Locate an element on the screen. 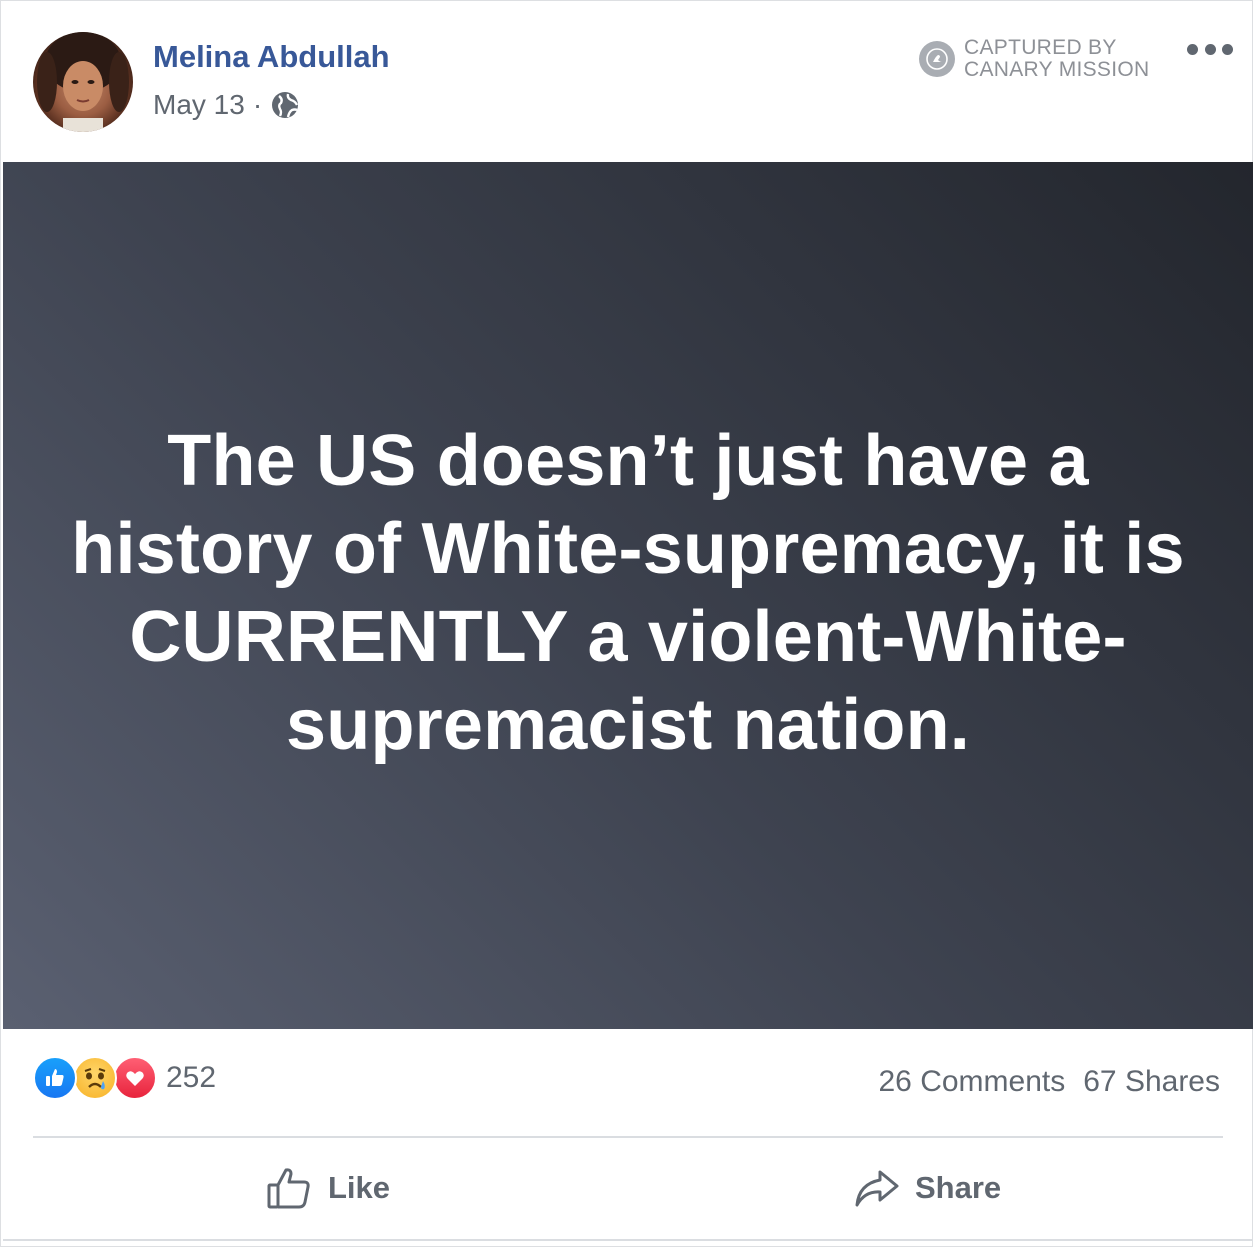 Image resolution: width=1255 pixels, height=1249 pixels. reaction-count: 252 is located at coordinates (191, 1078).